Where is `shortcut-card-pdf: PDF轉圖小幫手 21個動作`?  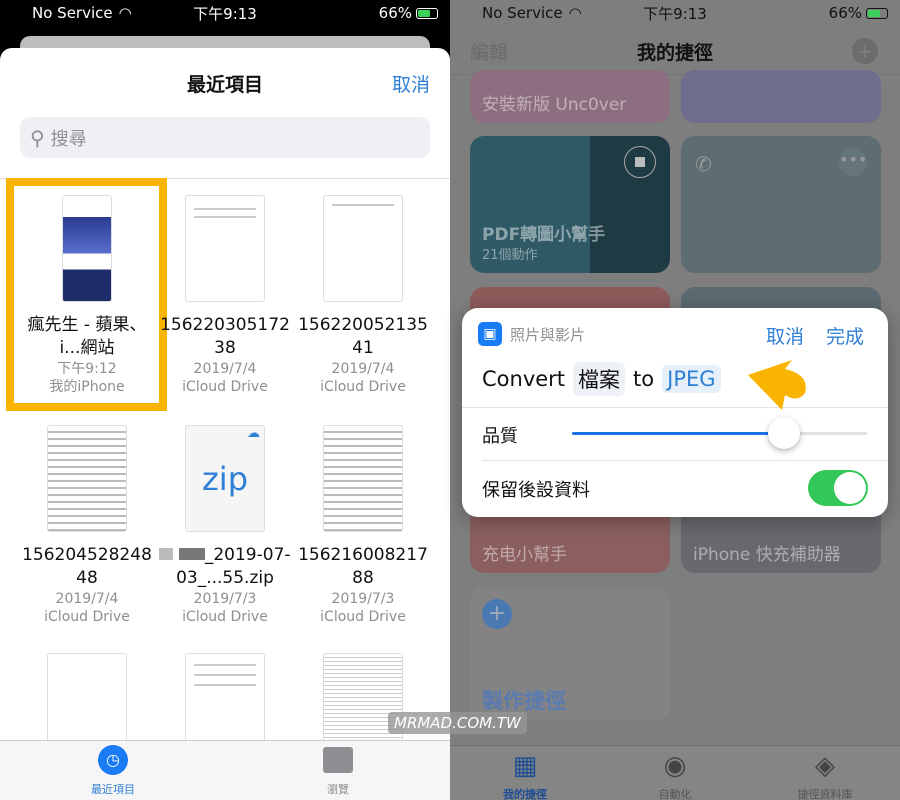
shortcut-card-pdf: PDF轉圖小幫手 21個動作 is located at coordinates (570, 204).